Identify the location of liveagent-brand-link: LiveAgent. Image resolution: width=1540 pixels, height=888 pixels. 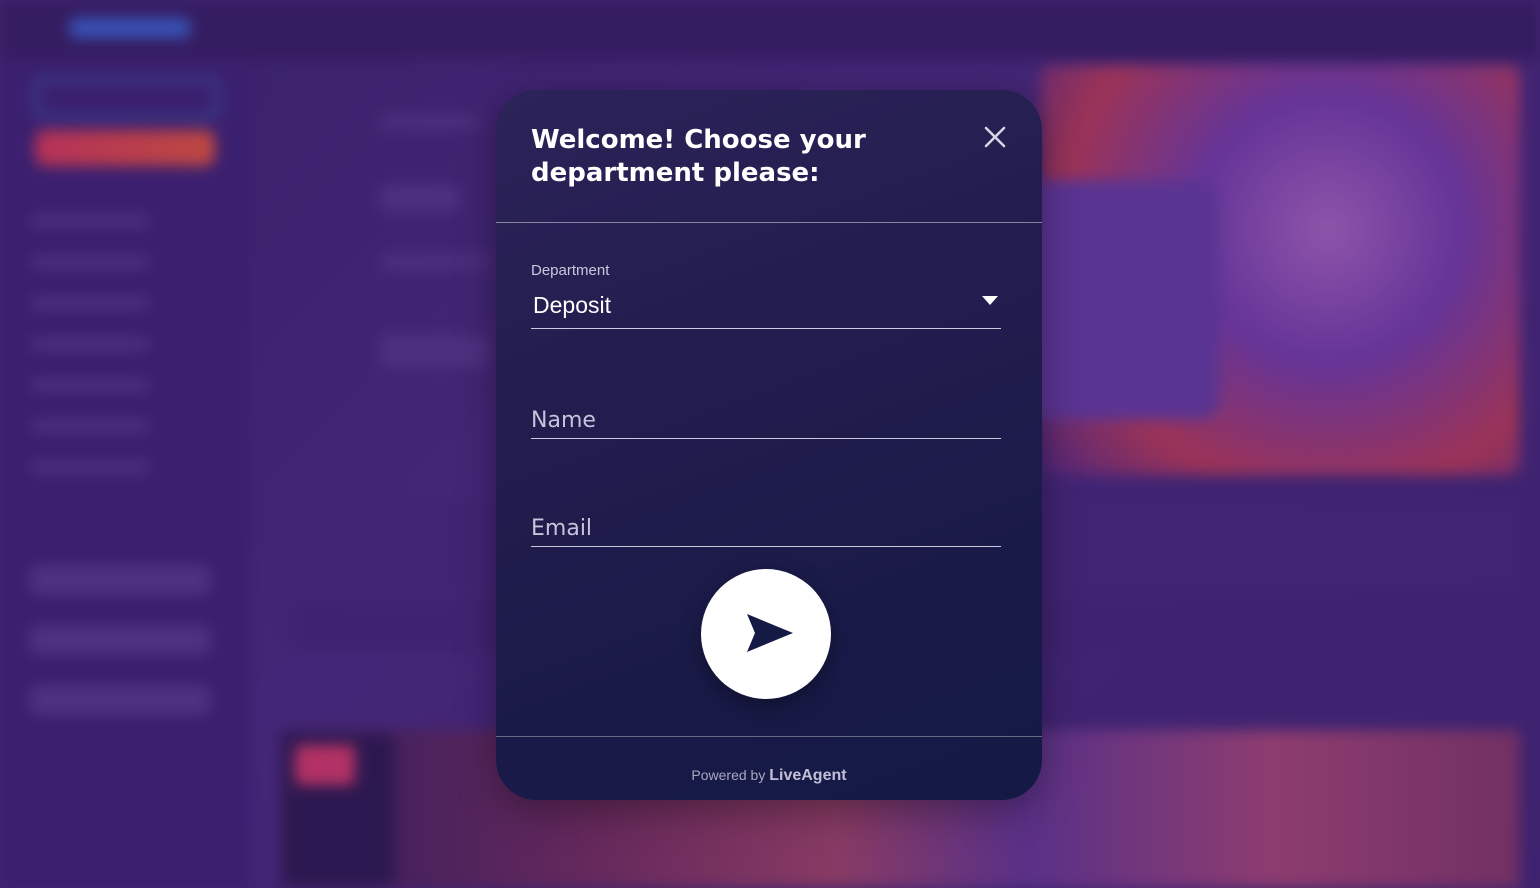
(807, 775).